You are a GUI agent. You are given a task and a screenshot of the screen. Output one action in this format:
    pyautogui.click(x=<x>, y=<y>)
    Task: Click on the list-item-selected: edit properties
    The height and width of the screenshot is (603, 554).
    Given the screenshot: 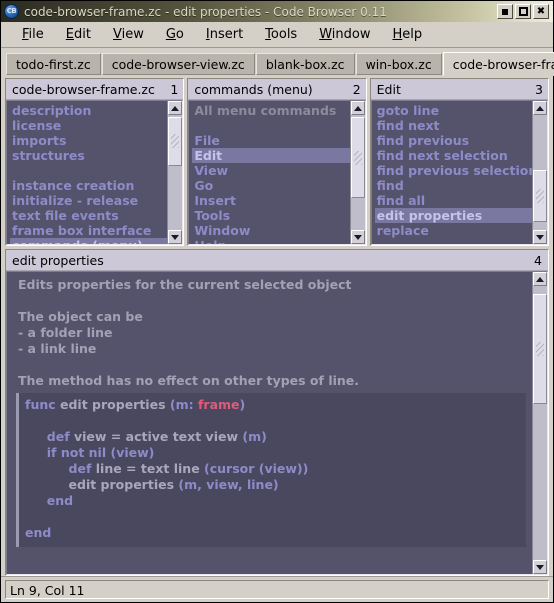 What is the action you would take?
    pyautogui.click(x=453, y=215)
    